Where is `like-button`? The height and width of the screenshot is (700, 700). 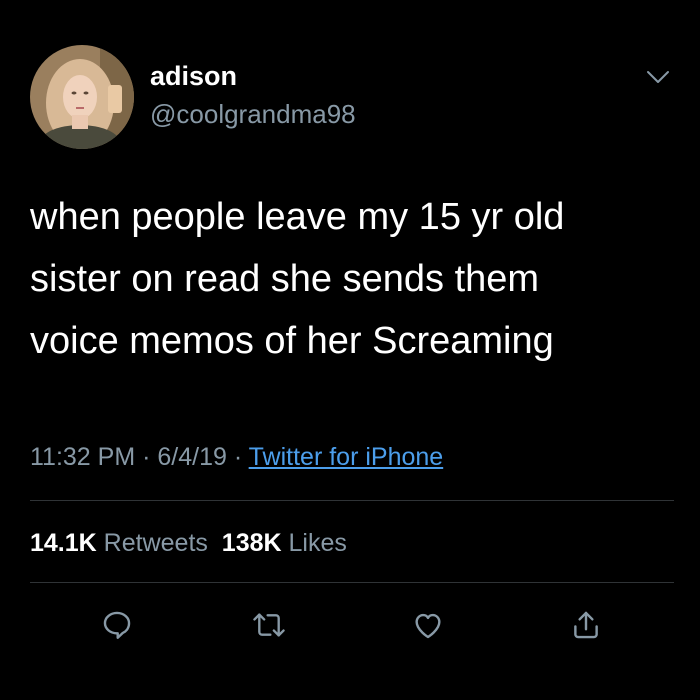
like-button is located at coordinates (428, 625).